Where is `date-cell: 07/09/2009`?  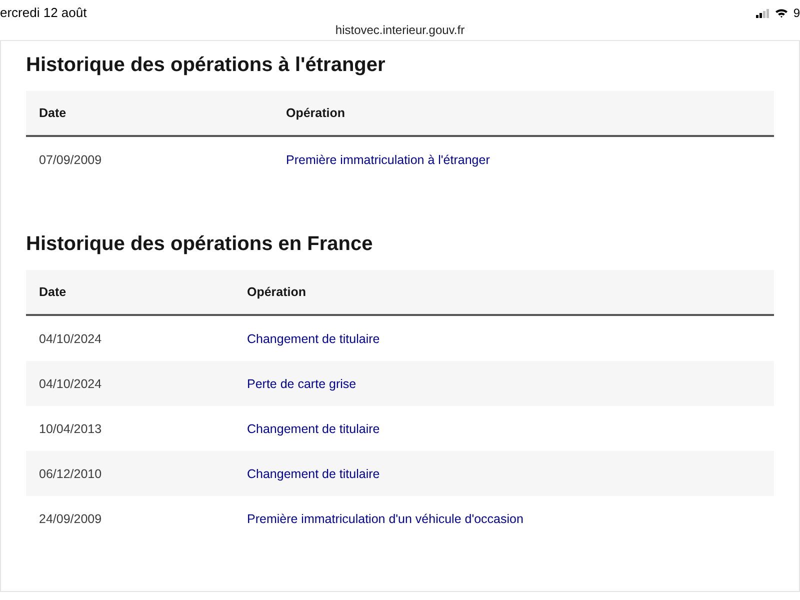 date-cell: 07/09/2009 is located at coordinates (149, 159).